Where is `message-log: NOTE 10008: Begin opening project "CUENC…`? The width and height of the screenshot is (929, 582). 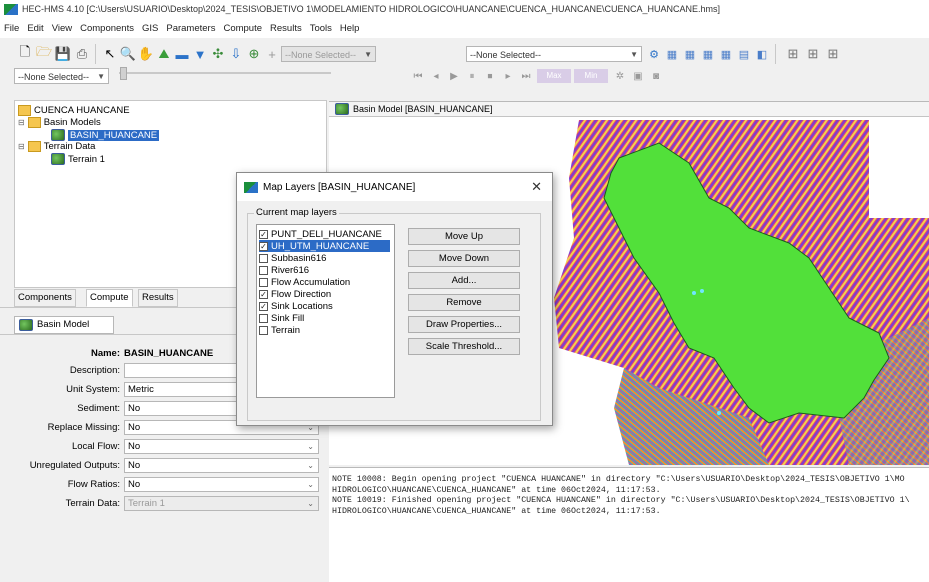 message-log: NOTE 10008: Begin opening project "CUENC… is located at coordinates (629, 524).